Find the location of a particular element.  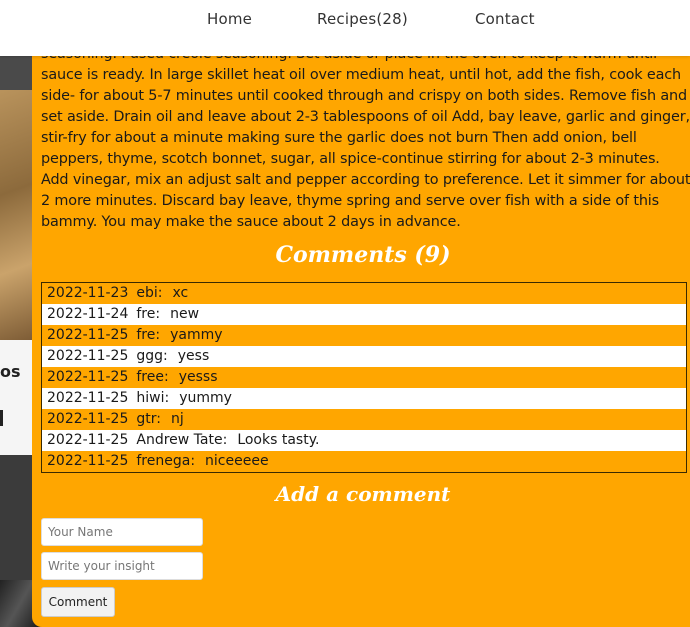

comment-text: niceeeee is located at coordinates (237, 461).